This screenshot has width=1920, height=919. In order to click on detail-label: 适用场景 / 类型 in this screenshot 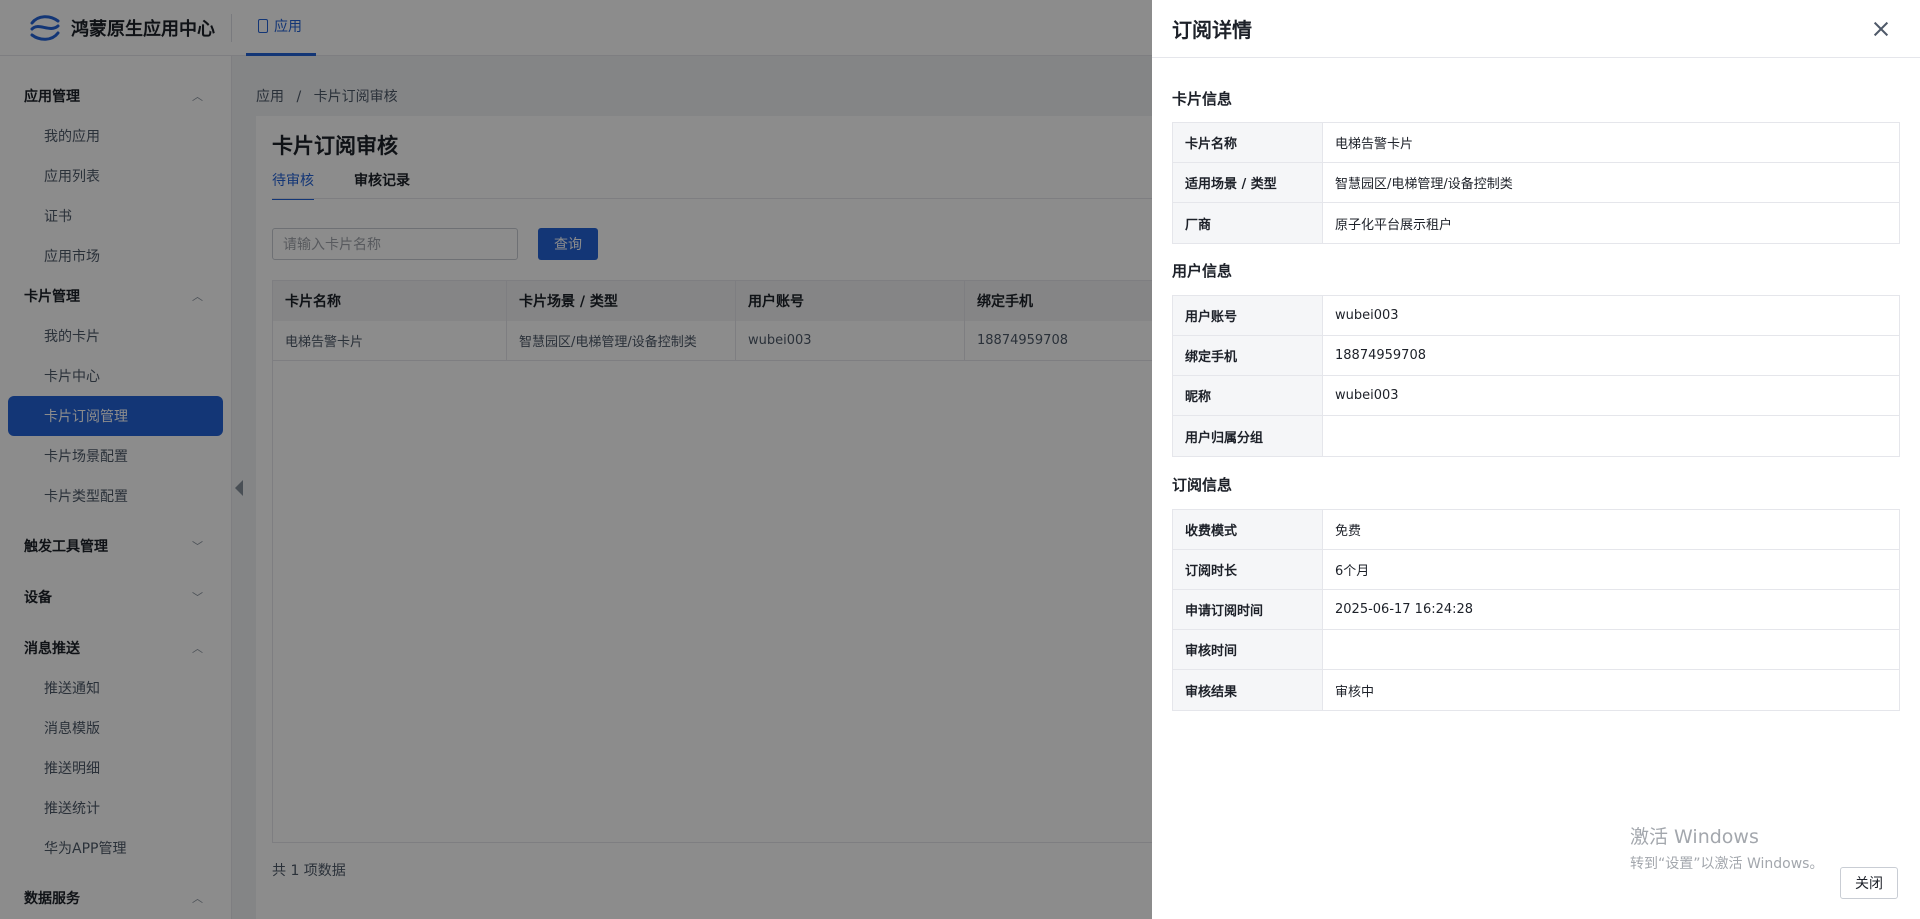, I will do `click(1248, 182)`.